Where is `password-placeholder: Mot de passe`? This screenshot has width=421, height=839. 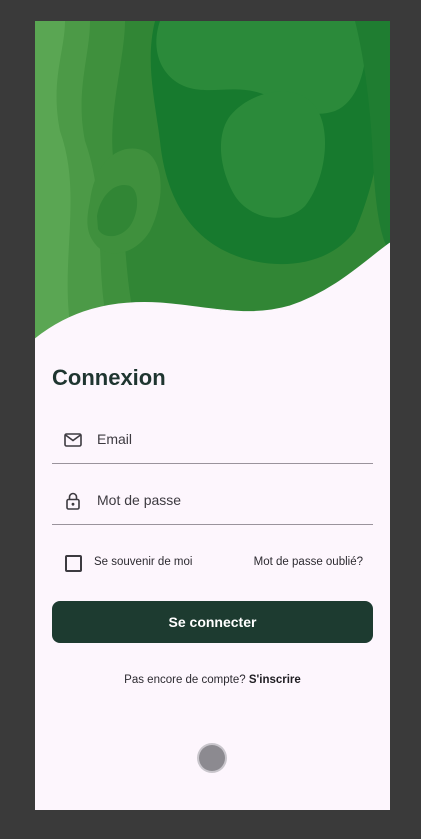 password-placeholder: Mot de passe is located at coordinates (139, 500).